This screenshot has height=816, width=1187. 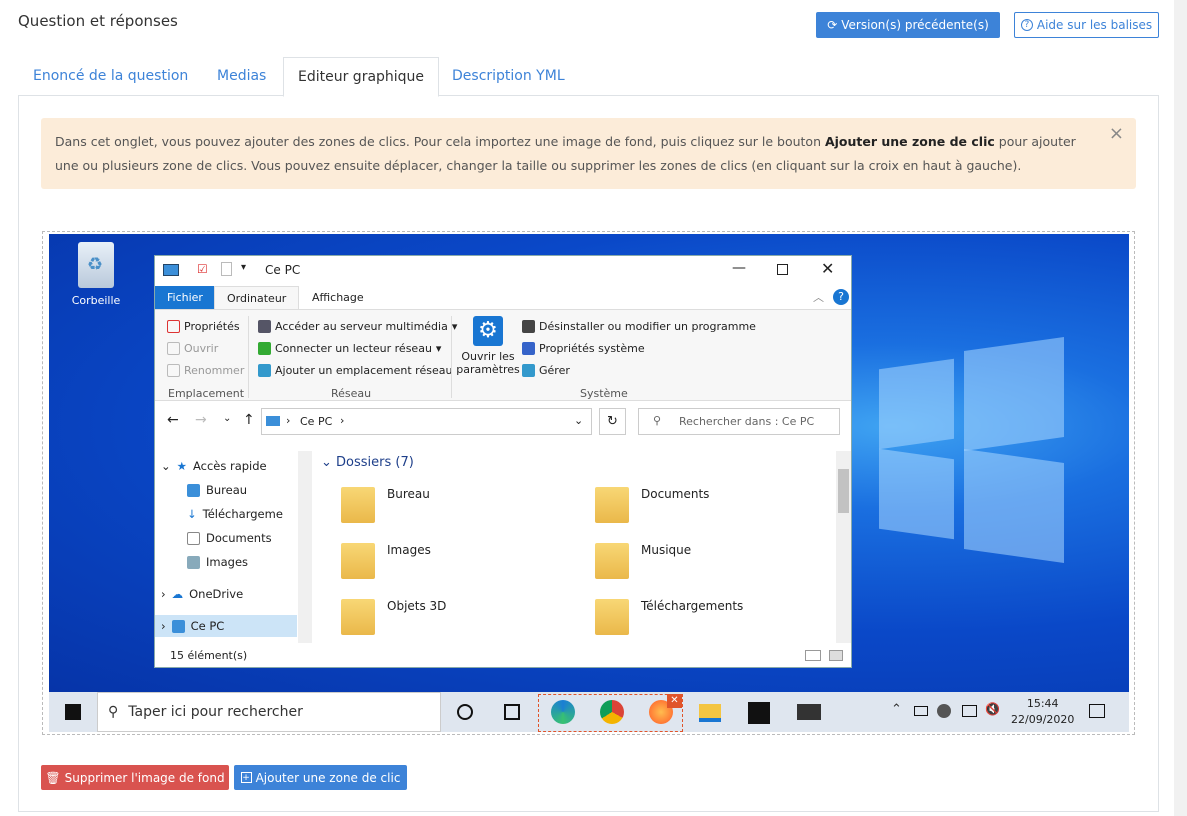 I want to click on large-icons-view-icon, so click(x=836, y=655).